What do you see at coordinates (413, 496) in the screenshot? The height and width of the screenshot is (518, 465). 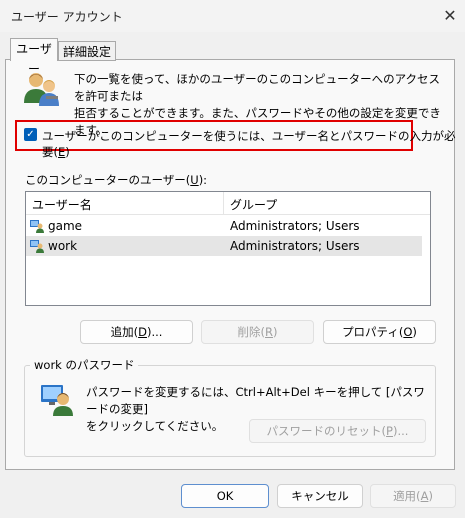 I see `apply-button: 適用(A)` at bounding box center [413, 496].